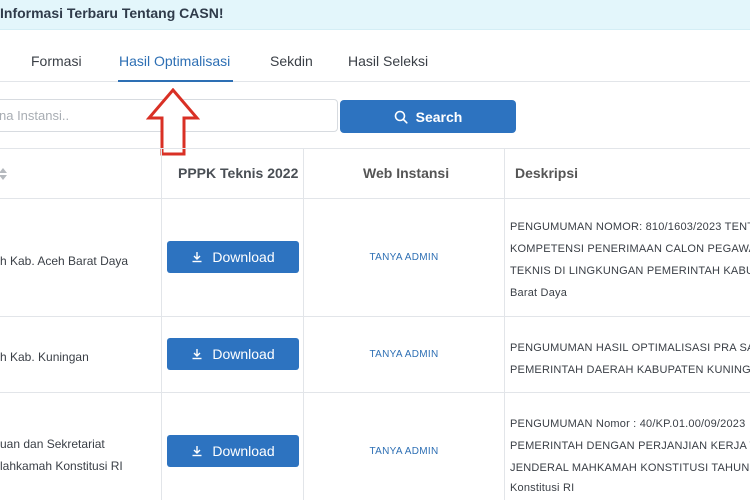  I want to click on banner-text: Informasi Terbaru Tentang CASN!, so click(112, 13).